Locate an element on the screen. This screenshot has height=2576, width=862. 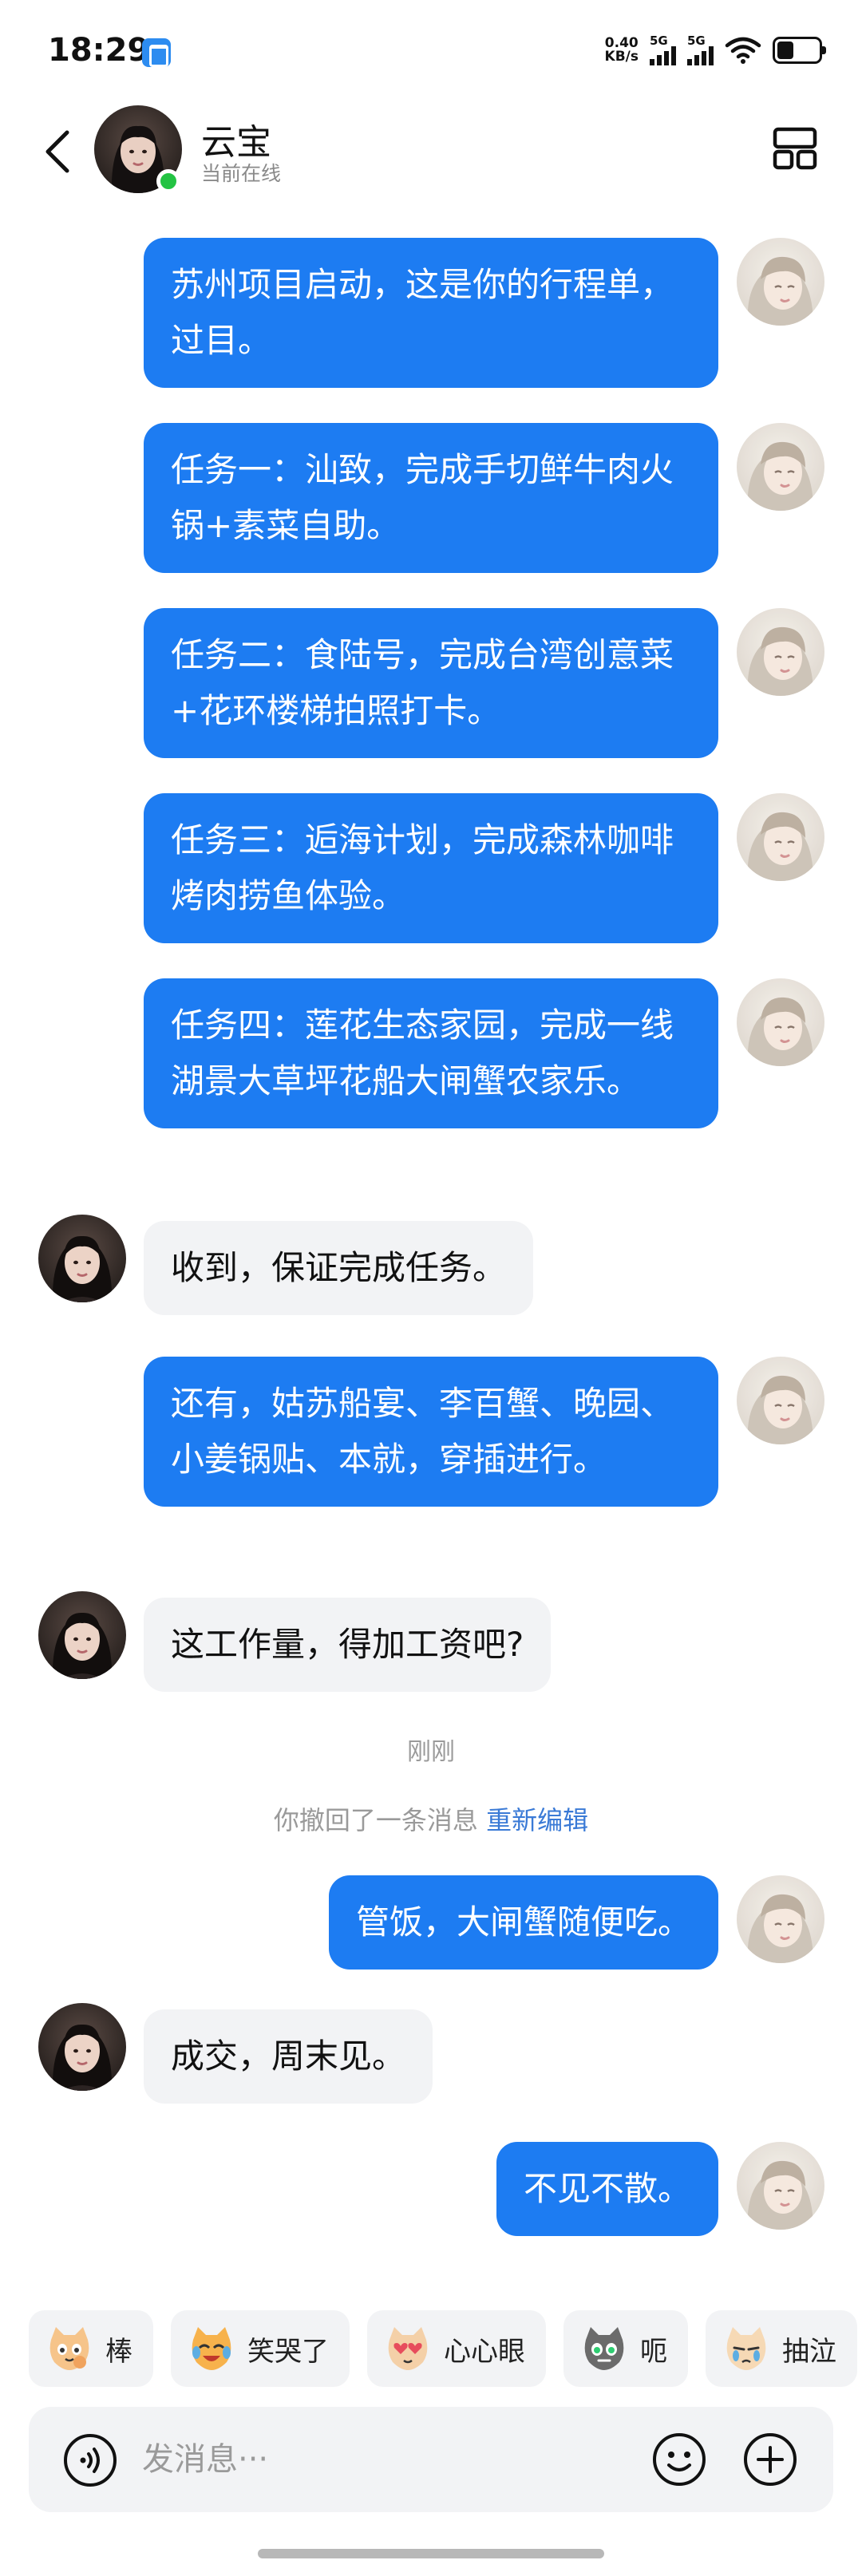
cat-laugh-cry-icon is located at coordinates (211, 2348).